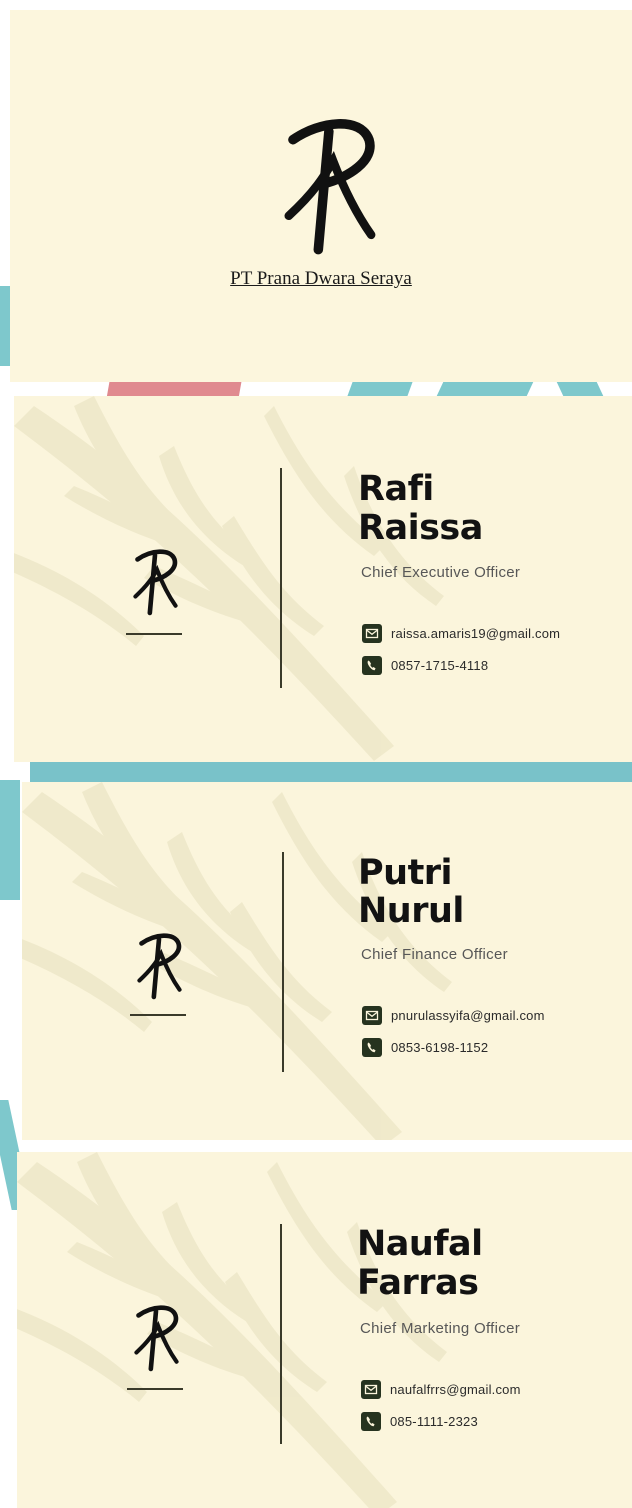 This screenshot has width=632, height=1508. What do you see at coordinates (321, 278) in the screenshot?
I see `company-name: PT Prana Dwara Seraya` at bounding box center [321, 278].